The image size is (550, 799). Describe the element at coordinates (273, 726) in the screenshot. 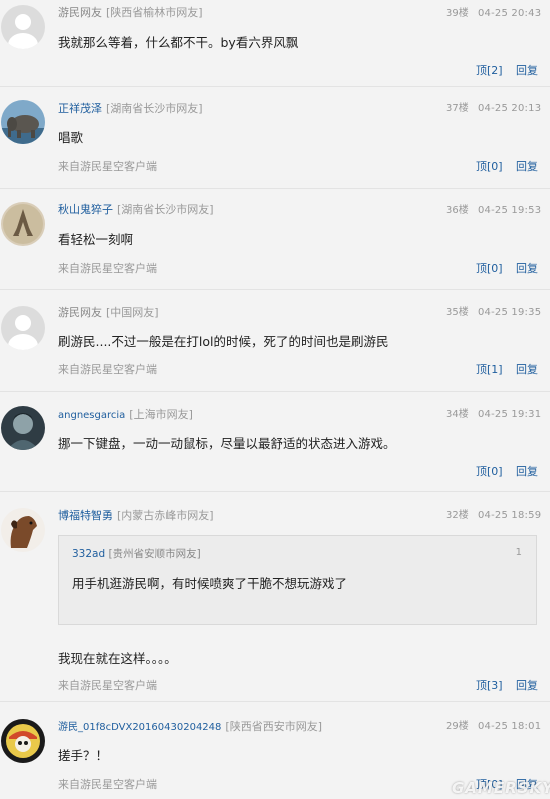

I see `user-location: [陕西省西安市网友]` at that location.